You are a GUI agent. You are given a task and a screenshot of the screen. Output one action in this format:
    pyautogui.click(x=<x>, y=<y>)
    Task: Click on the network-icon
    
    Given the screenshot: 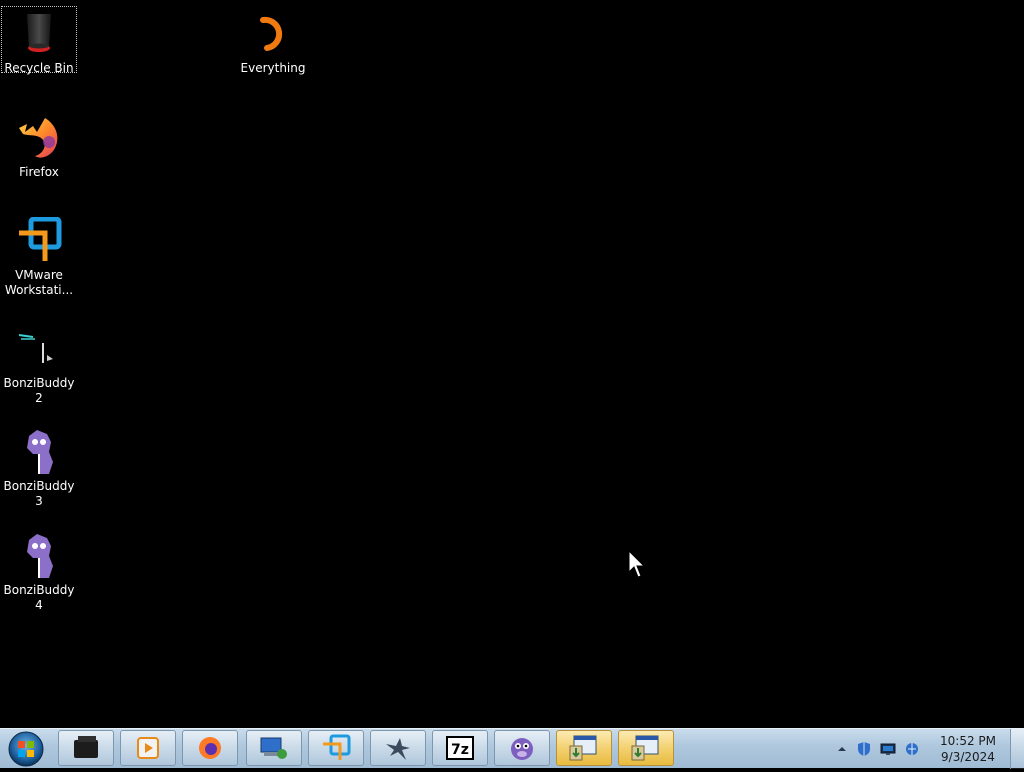 What is the action you would take?
    pyautogui.click(x=912, y=749)
    